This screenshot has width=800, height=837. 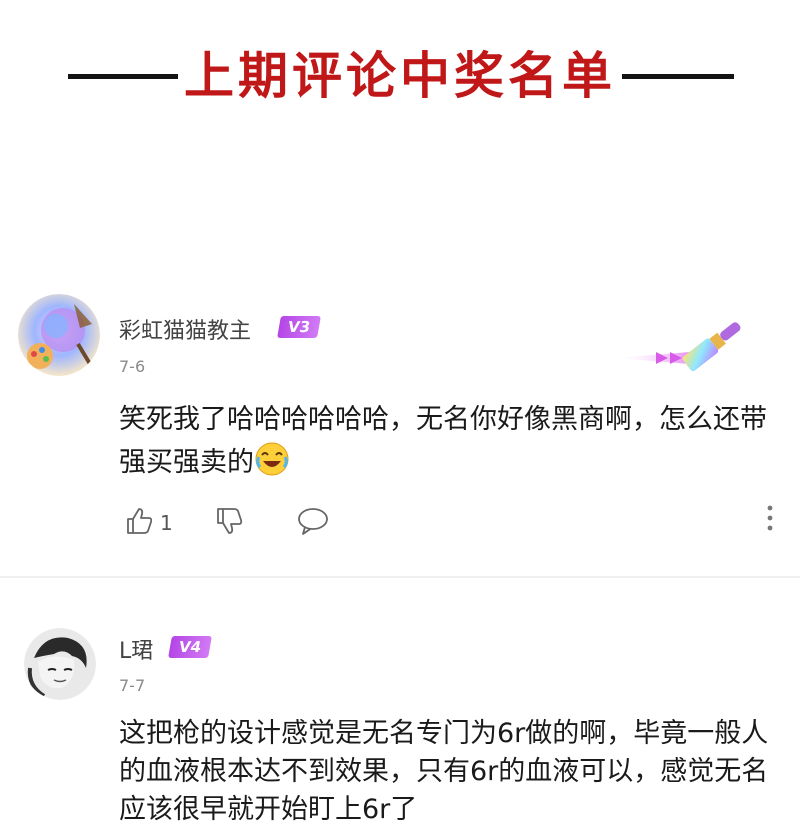 I want to click on paintbrush-decoration-icon, so click(x=680, y=341).